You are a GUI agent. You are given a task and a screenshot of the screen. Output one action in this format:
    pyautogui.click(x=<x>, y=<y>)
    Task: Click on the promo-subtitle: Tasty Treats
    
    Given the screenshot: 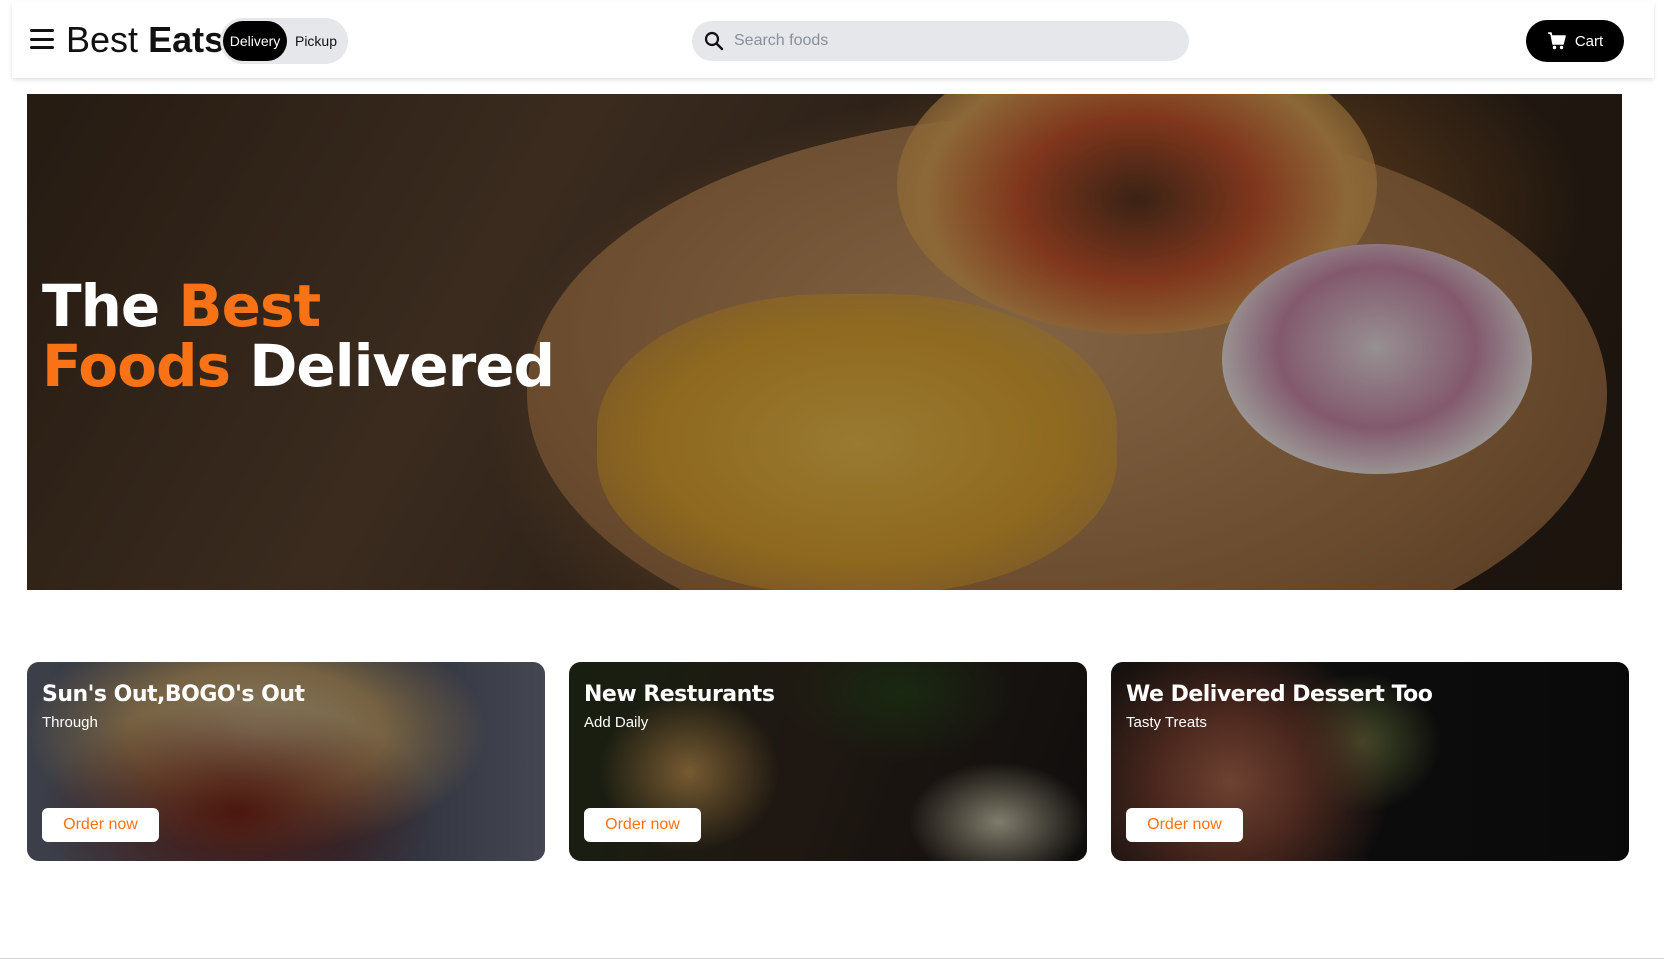 What is the action you would take?
    pyautogui.click(x=1166, y=722)
    